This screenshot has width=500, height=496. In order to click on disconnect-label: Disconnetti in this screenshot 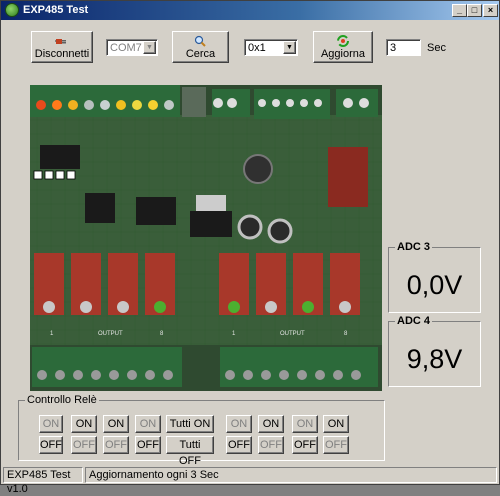, I will do `click(62, 54)`.